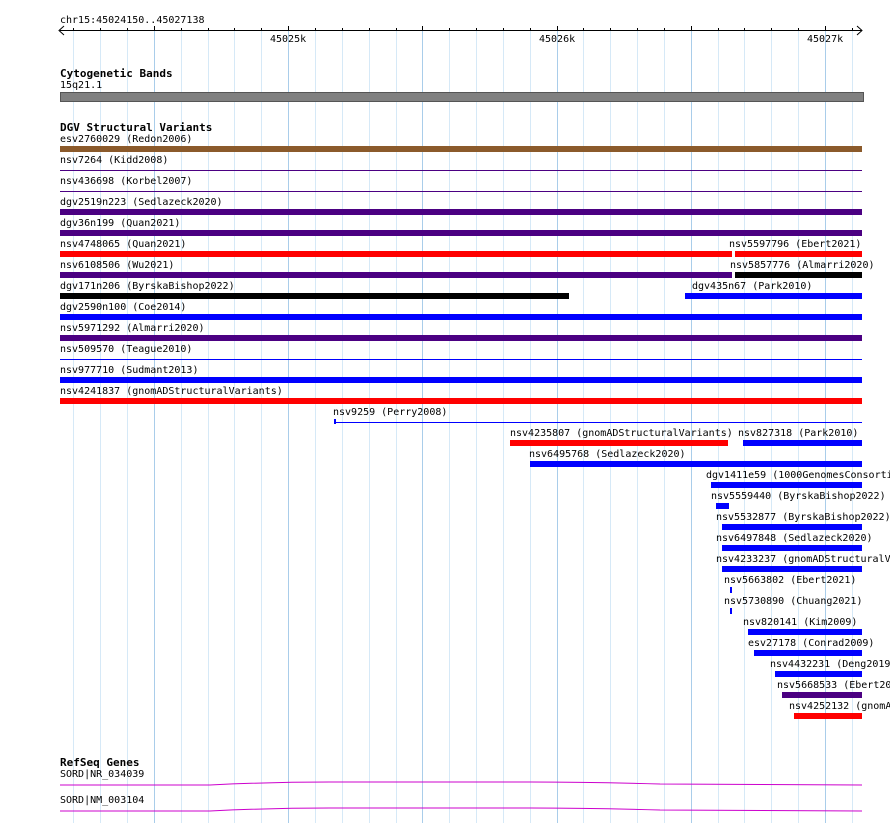  Describe the element at coordinates (141, 202) in the screenshot. I see `dgv-feature-label: dgv2519n223 (Sedlazeck2020)` at that location.